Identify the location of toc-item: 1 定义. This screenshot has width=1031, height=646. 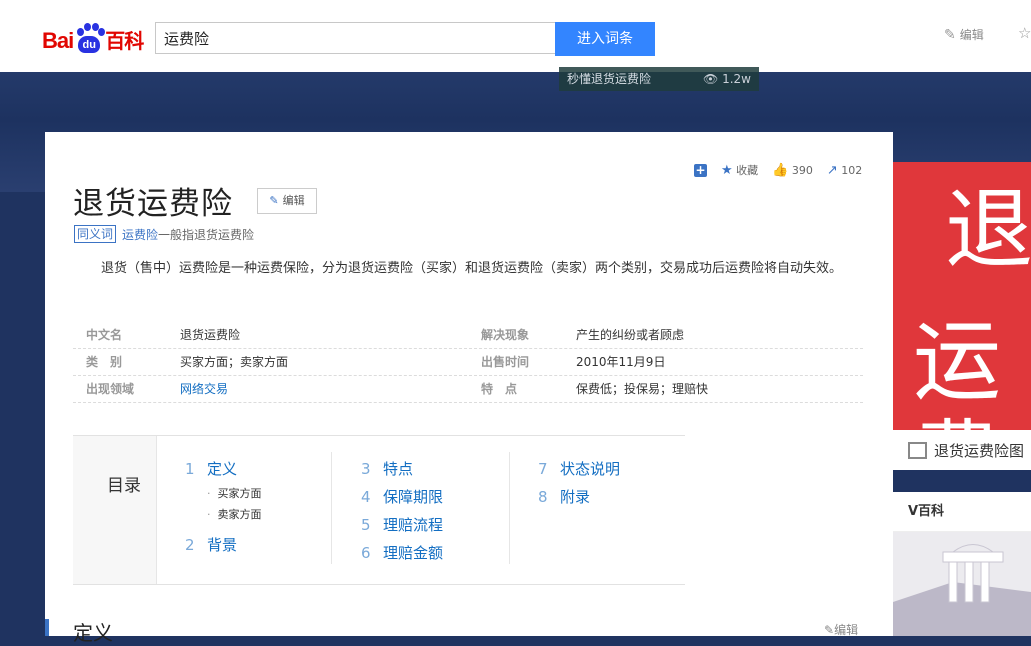
(223, 469).